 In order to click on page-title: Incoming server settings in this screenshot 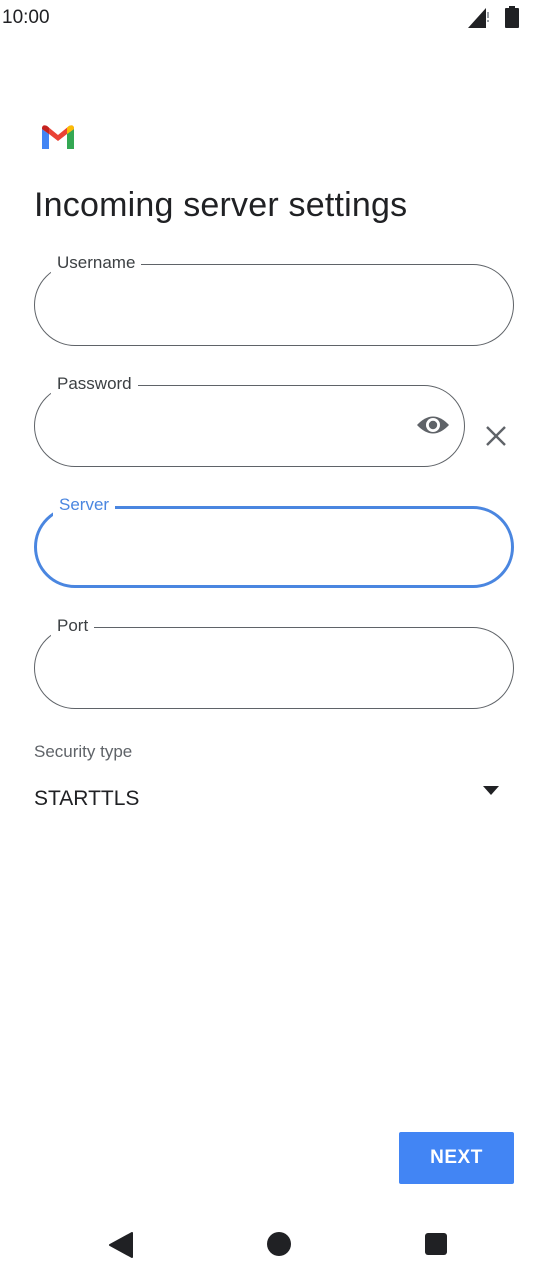, I will do `click(221, 205)`.